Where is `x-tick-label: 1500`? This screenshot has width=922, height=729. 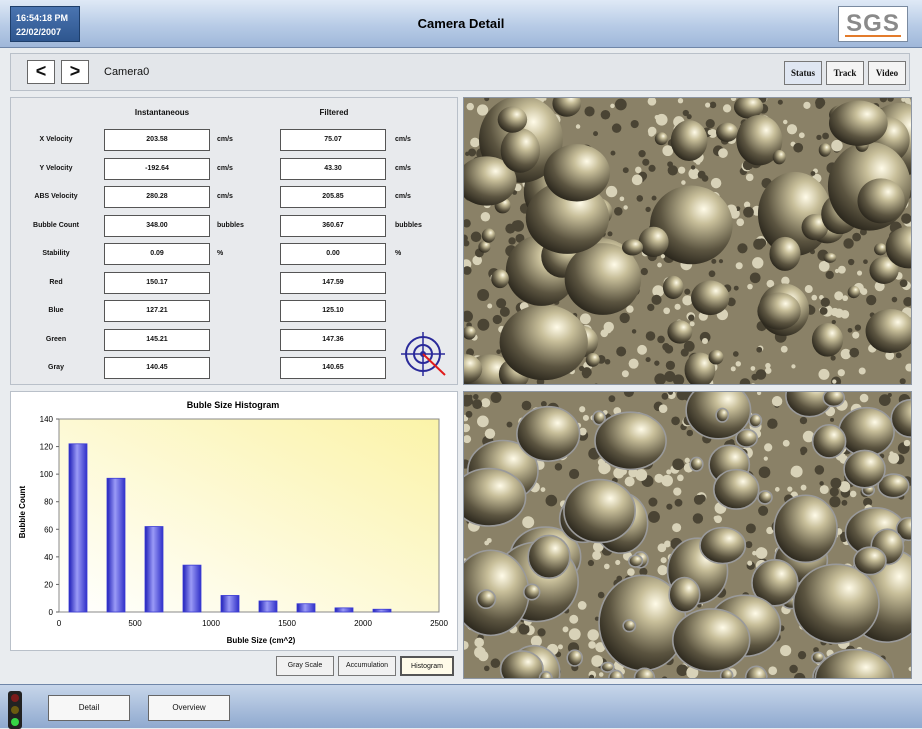 x-tick-label: 1500 is located at coordinates (287, 623).